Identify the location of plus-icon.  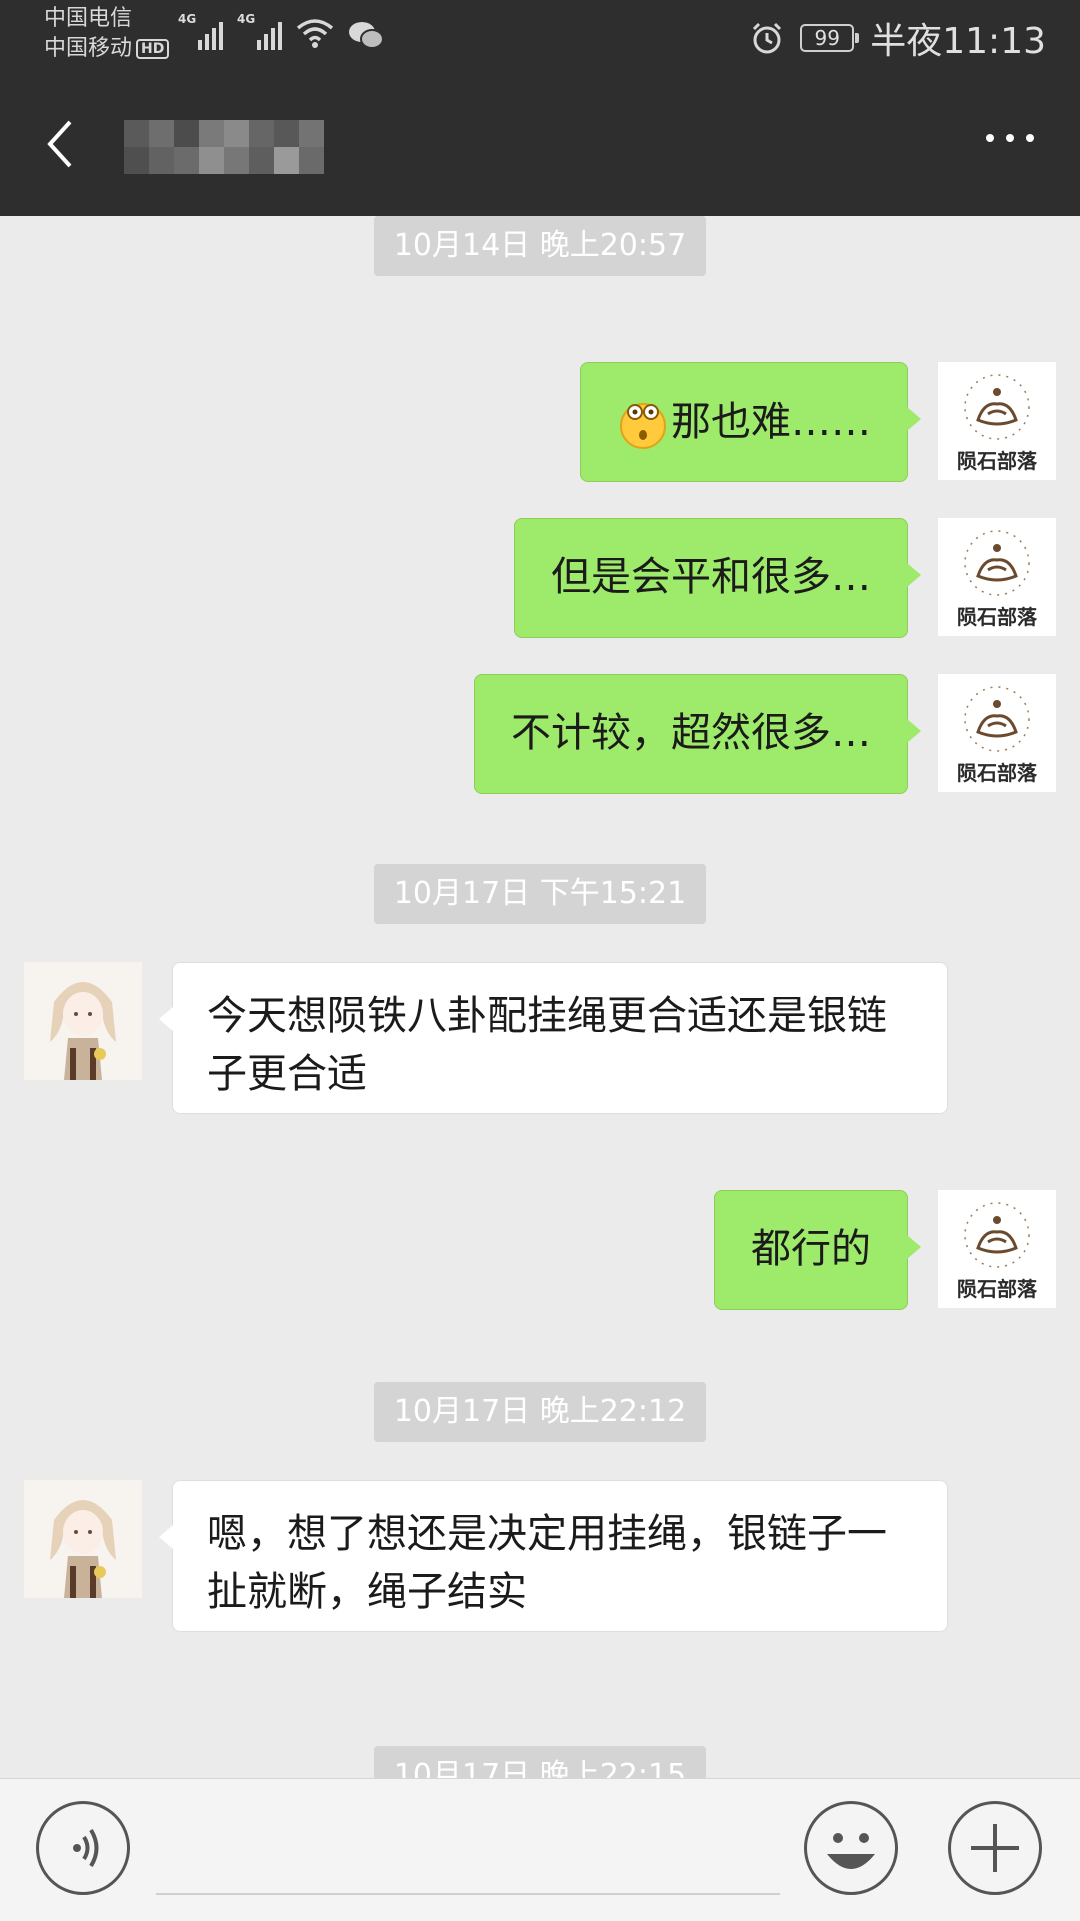
(995, 1848).